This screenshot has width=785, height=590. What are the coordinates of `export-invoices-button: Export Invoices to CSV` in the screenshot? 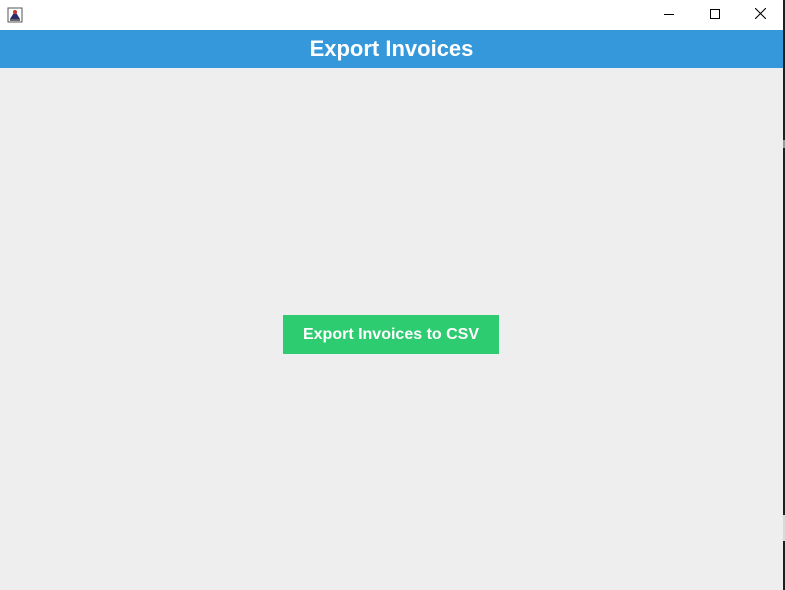 It's located at (391, 334).